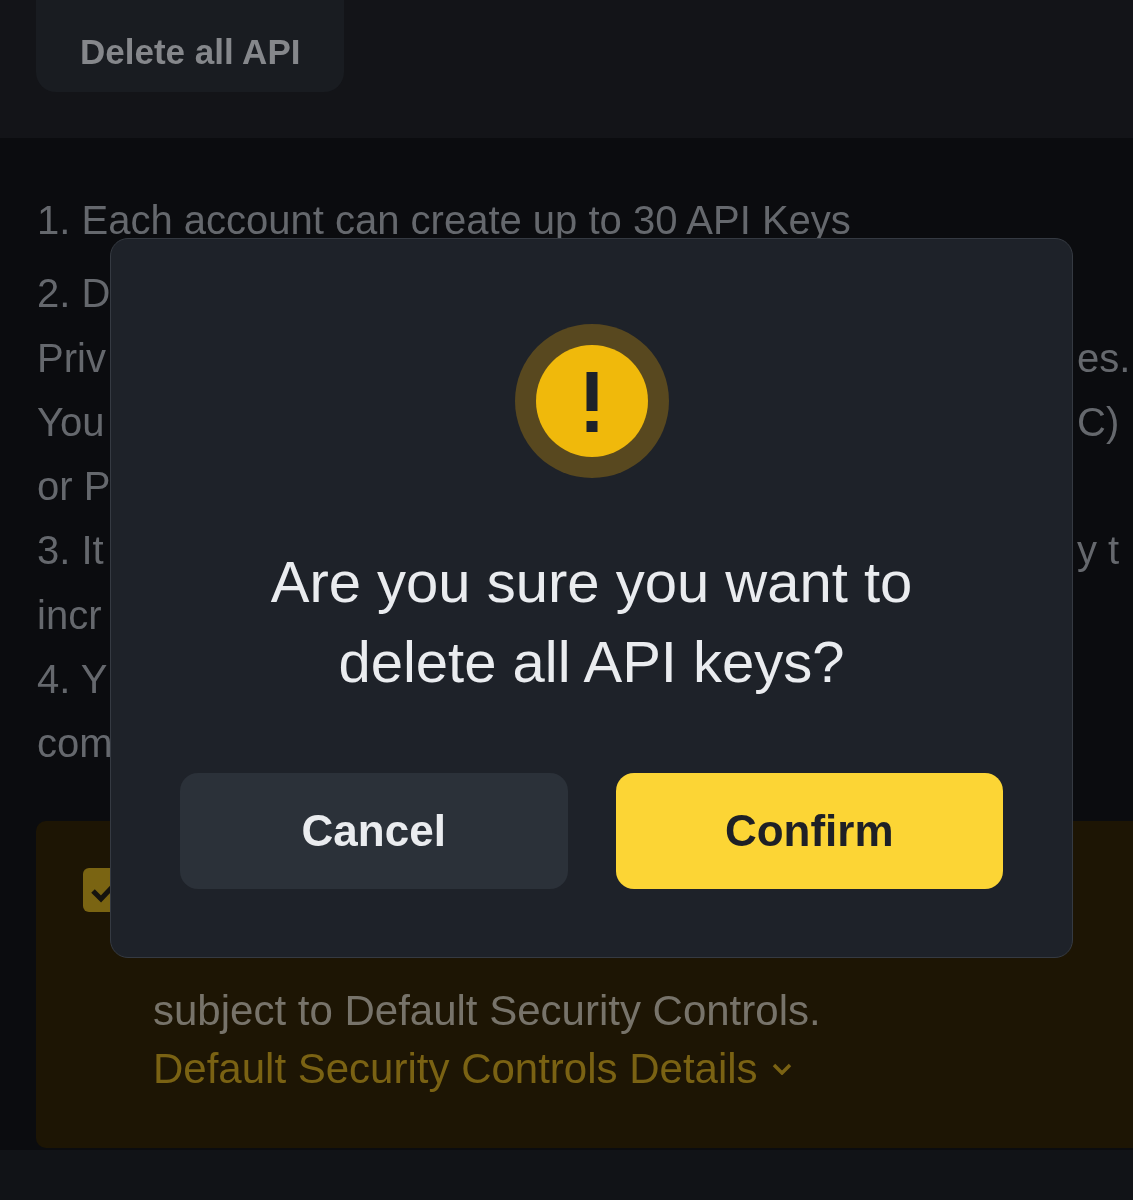  What do you see at coordinates (591, 622) in the screenshot?
I see `dialog-title: Are you sure you want to delete all API keys?` at bounding box center [591, 622].